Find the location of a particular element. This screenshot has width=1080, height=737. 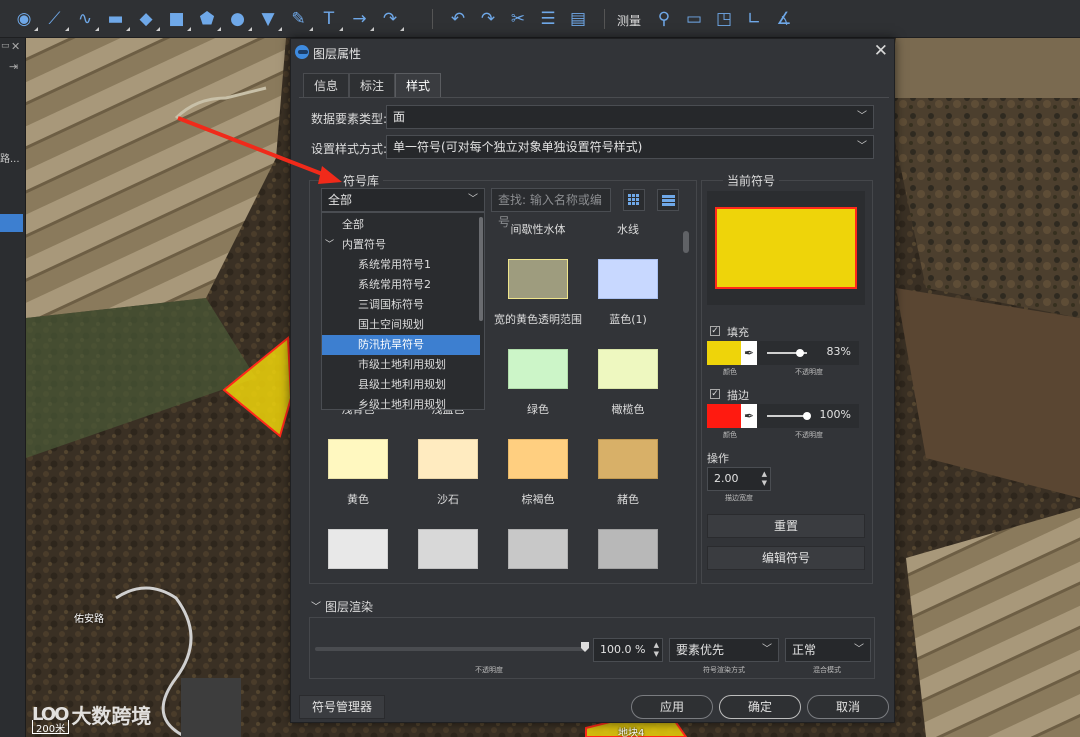

tab-2: 样式 is located at coordinates (418, 85).